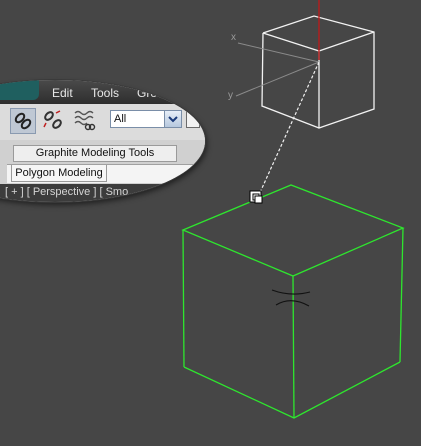 The height and width of the screenshot is (446, 421). I want to click on ribbon: Graphite Modeling Tools Polygon Modeling, so click(102, 162).